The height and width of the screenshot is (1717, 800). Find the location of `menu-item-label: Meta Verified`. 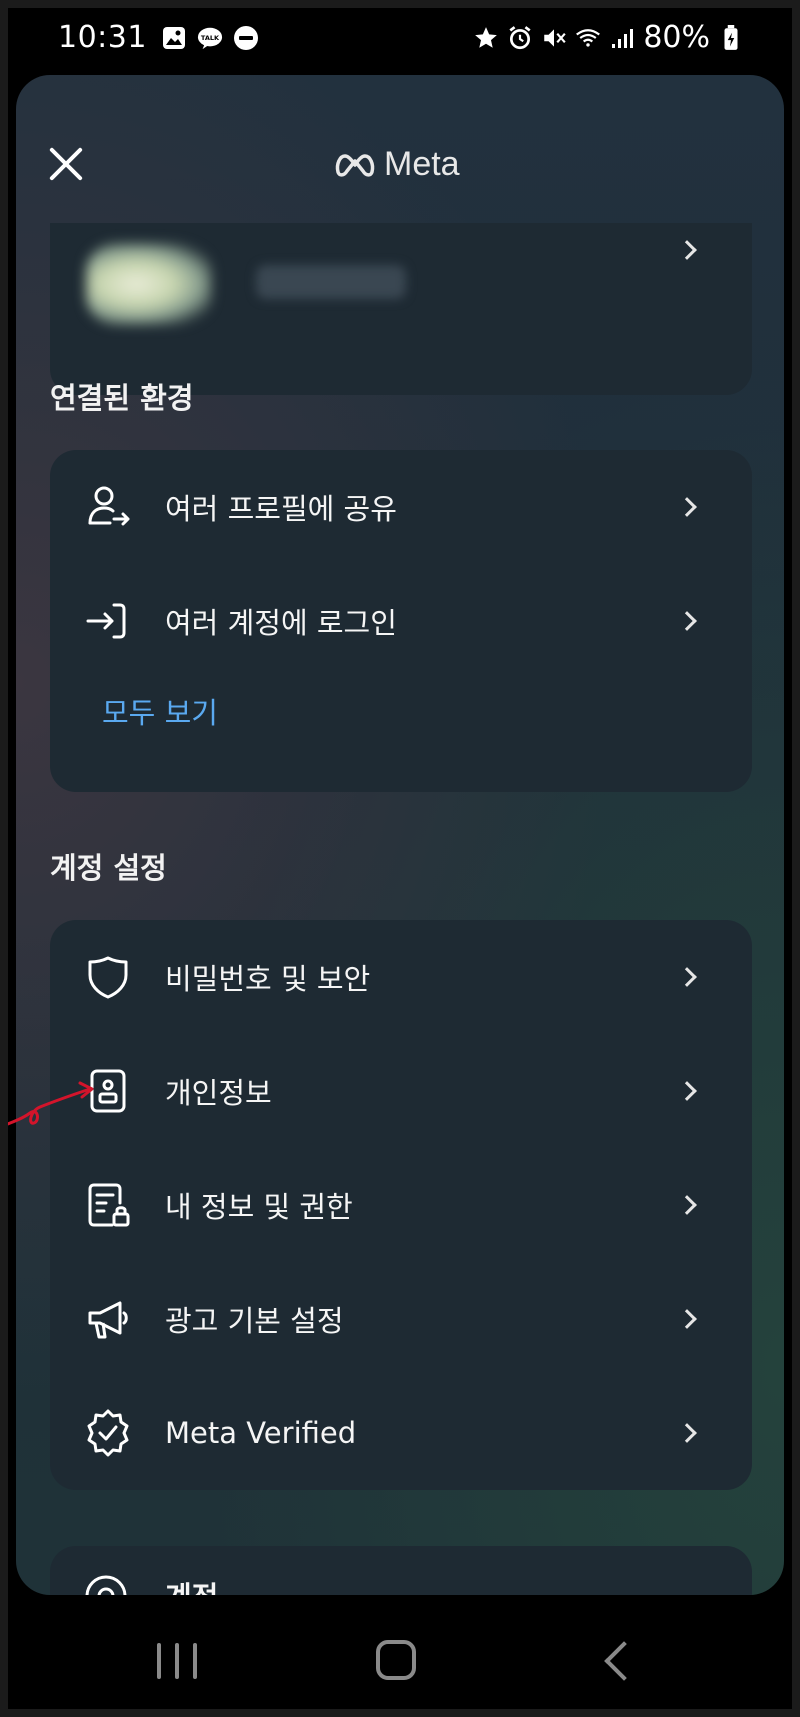

menu-item-label: Meta Verified is located at coordinates (261, 1433).